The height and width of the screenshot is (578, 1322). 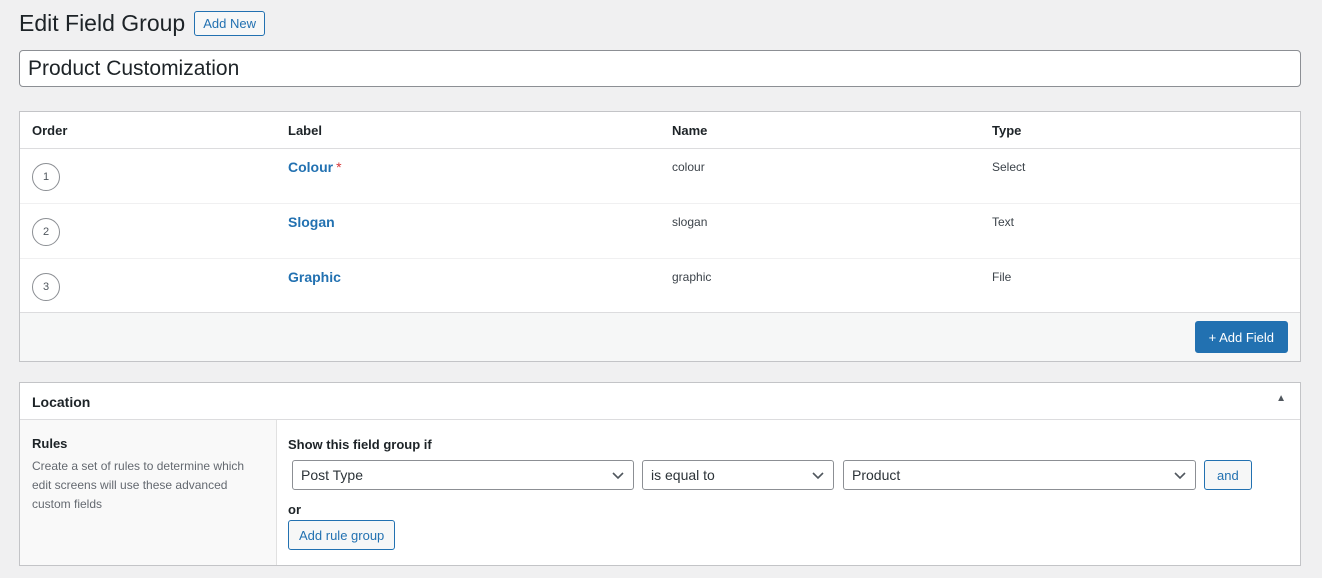 I want to click on field-group-title-input, so click(x=660, y=68).